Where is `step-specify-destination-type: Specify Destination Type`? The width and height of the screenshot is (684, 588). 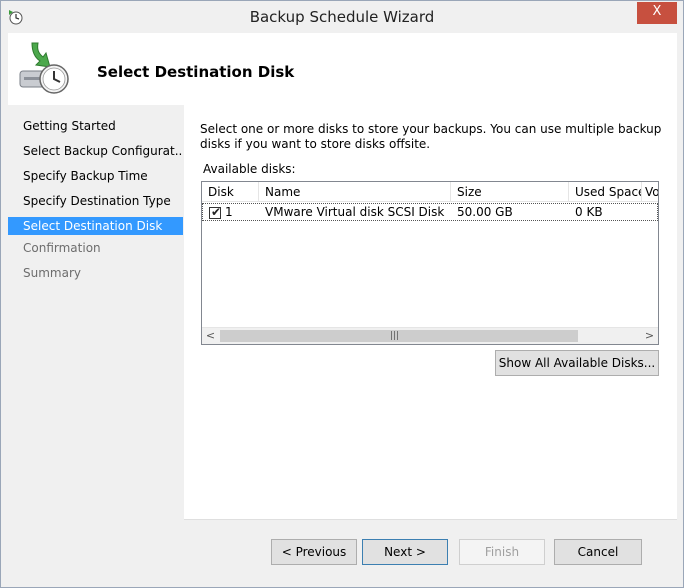 step-specify-destination-type: Specify Destination Type is located at coordinates (95, 201).